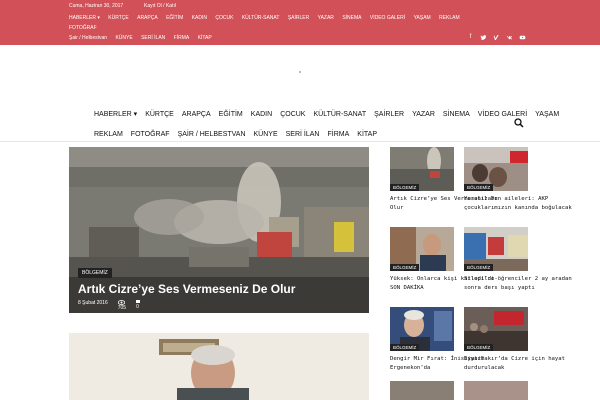  Describe the element at coordinates (174, 18) in the screenshot. I see `top-nav-item: EĞİTİM` at that location.